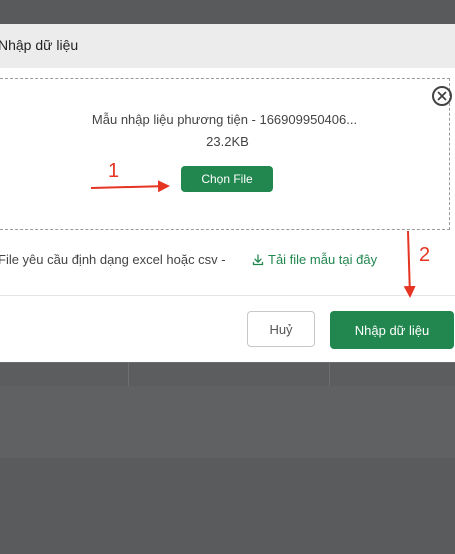 This screenshot has height=554, width=455. I want to click on download-icon, so click(258, 259).